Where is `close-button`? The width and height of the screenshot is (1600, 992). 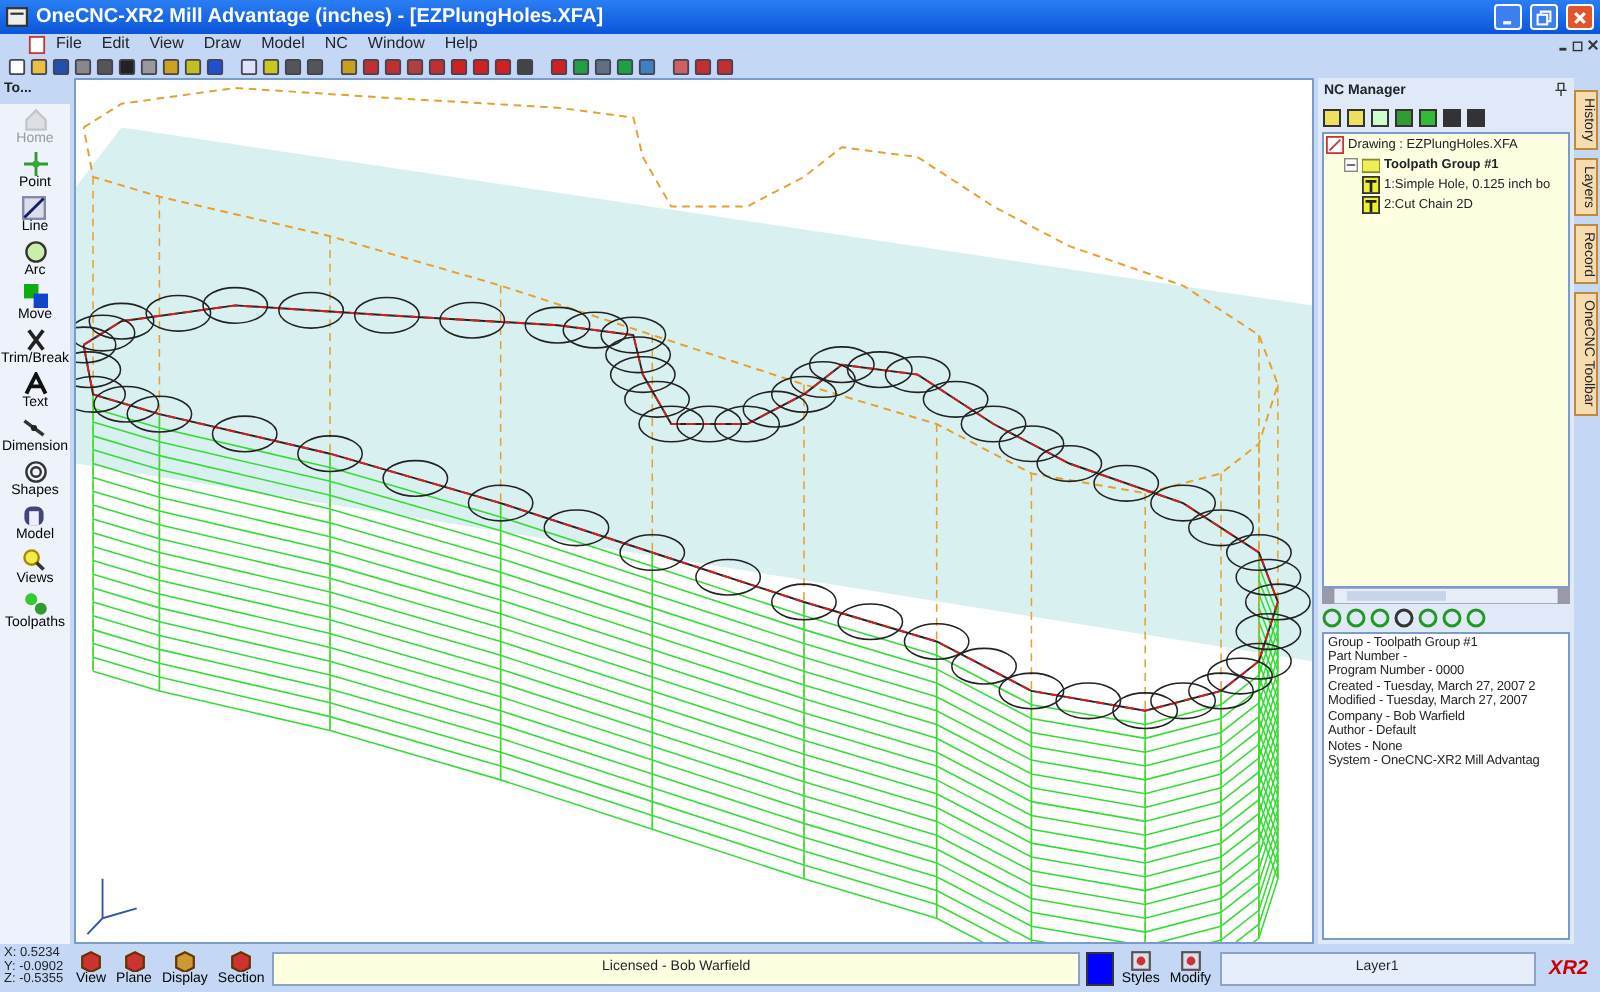
close-button is located at coordinates (1580, 17).